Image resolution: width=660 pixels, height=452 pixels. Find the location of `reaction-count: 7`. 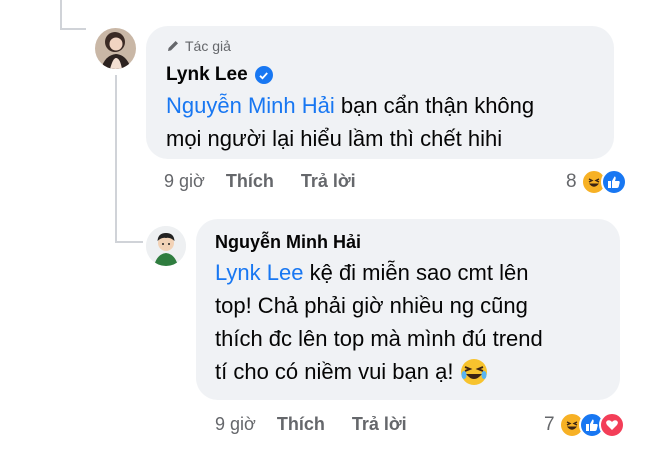

reaction-count: 7 is located at coordinates (549, 424).